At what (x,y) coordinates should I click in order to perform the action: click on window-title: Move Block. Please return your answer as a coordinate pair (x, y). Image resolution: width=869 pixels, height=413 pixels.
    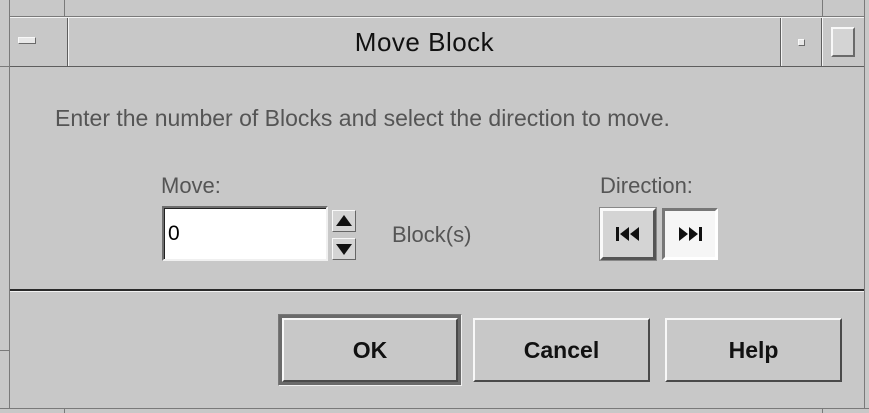
    Looking at the image, I should click on (424, 42).